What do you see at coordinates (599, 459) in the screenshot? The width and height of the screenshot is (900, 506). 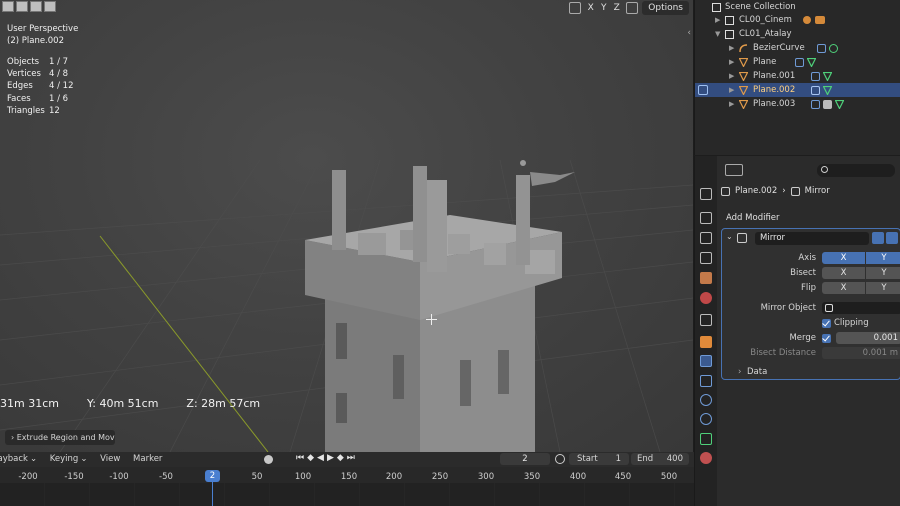 I see `start-frame-field: Start 1` at bounding box center [599, 459].